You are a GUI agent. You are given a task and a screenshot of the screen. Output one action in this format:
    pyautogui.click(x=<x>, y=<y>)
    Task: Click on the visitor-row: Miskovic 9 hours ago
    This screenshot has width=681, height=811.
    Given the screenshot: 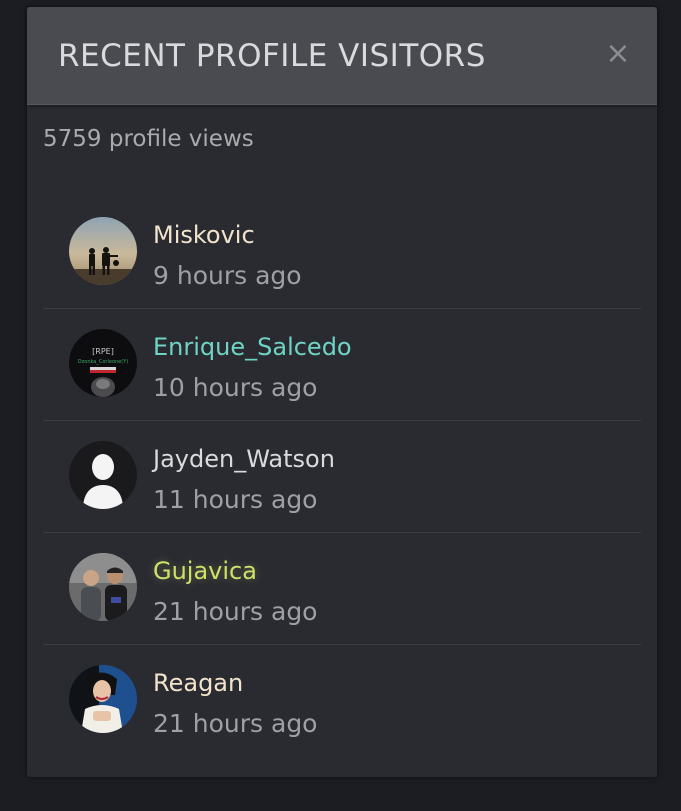 What is the action you would take?
    pyautogui.click(x=342, y=253)
    